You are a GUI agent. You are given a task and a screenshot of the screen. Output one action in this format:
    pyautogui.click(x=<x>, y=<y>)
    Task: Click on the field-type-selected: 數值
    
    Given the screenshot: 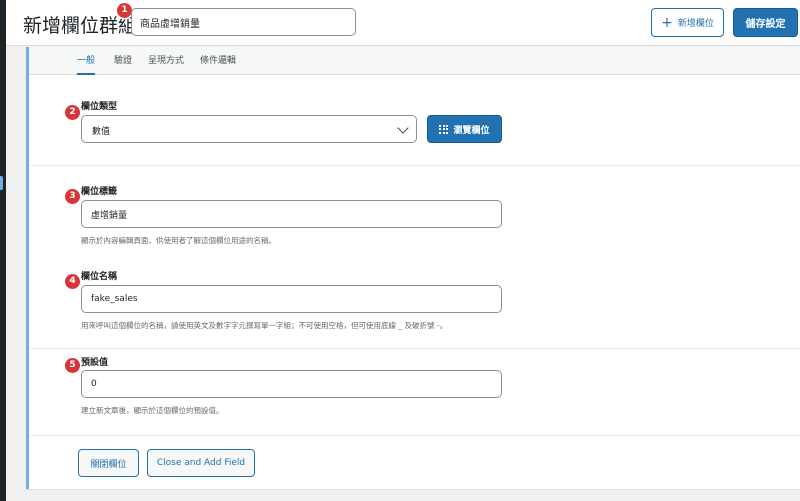 What is the action you would take?
    pyautogui.click(x=101, y=132)
    